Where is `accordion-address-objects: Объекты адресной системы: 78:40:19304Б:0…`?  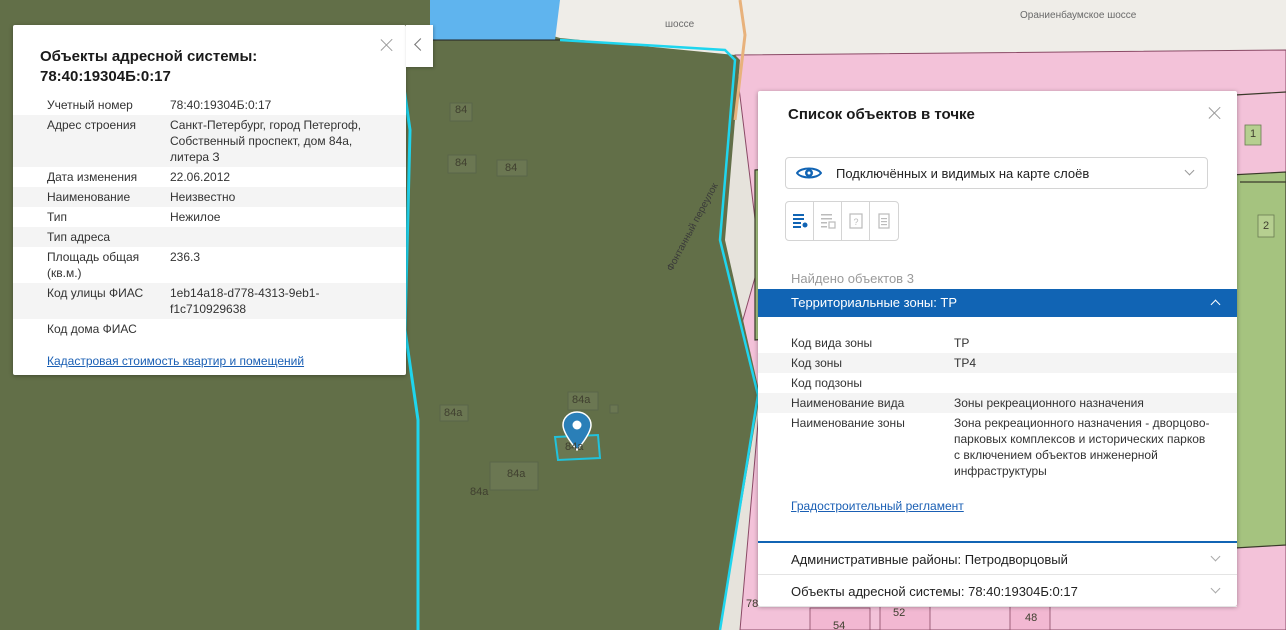 accordion-address-objects: Объекты адресной системы: 78:40:19304Б:0… is located at coordinates (997, 591).